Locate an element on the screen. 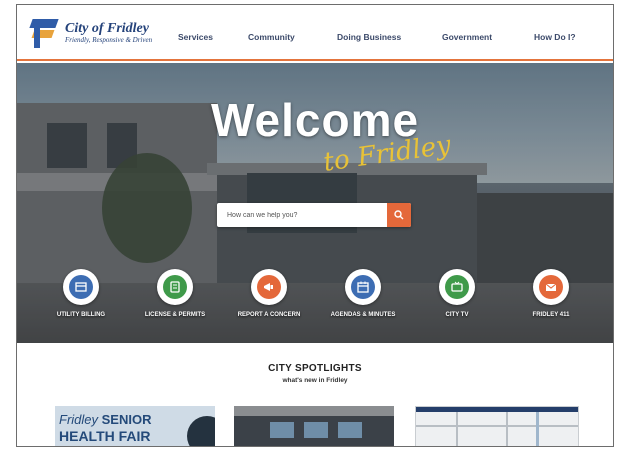 This screenshot has width=624, height=452. search-input is located at coordinates (302, 215).